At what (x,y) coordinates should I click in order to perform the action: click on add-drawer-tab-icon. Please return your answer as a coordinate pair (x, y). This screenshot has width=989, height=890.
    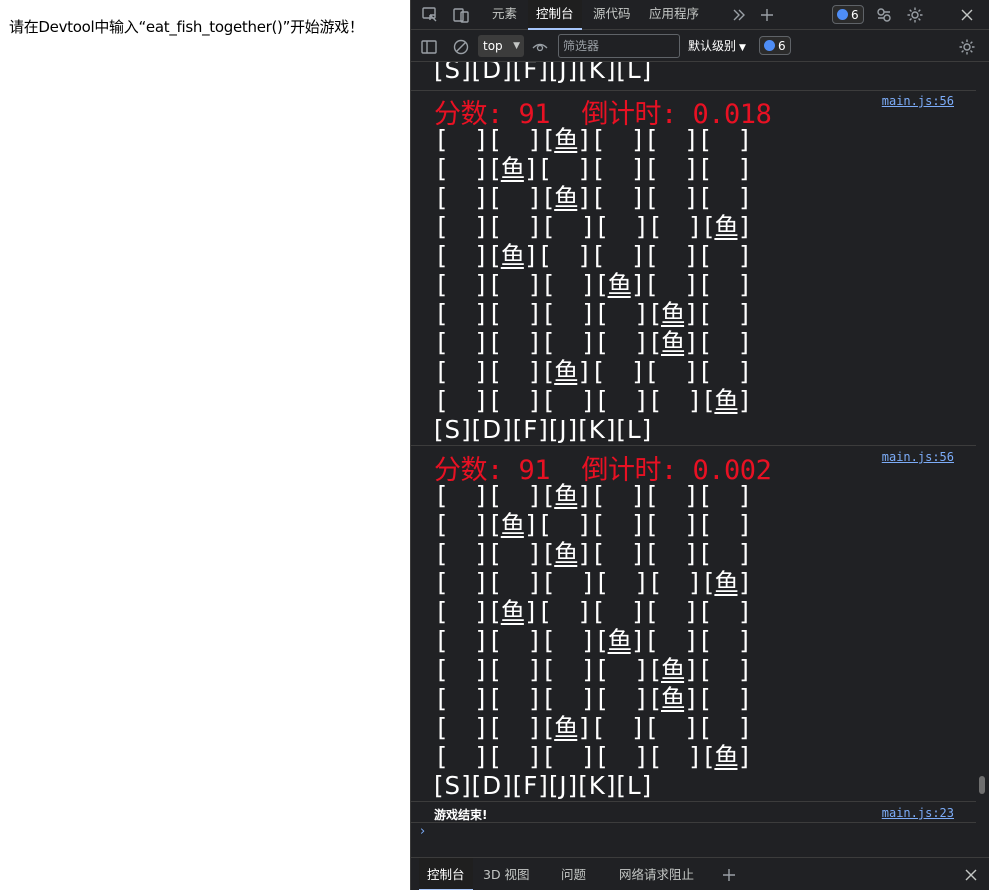
    Looking at the image, I should click on (729, 875).